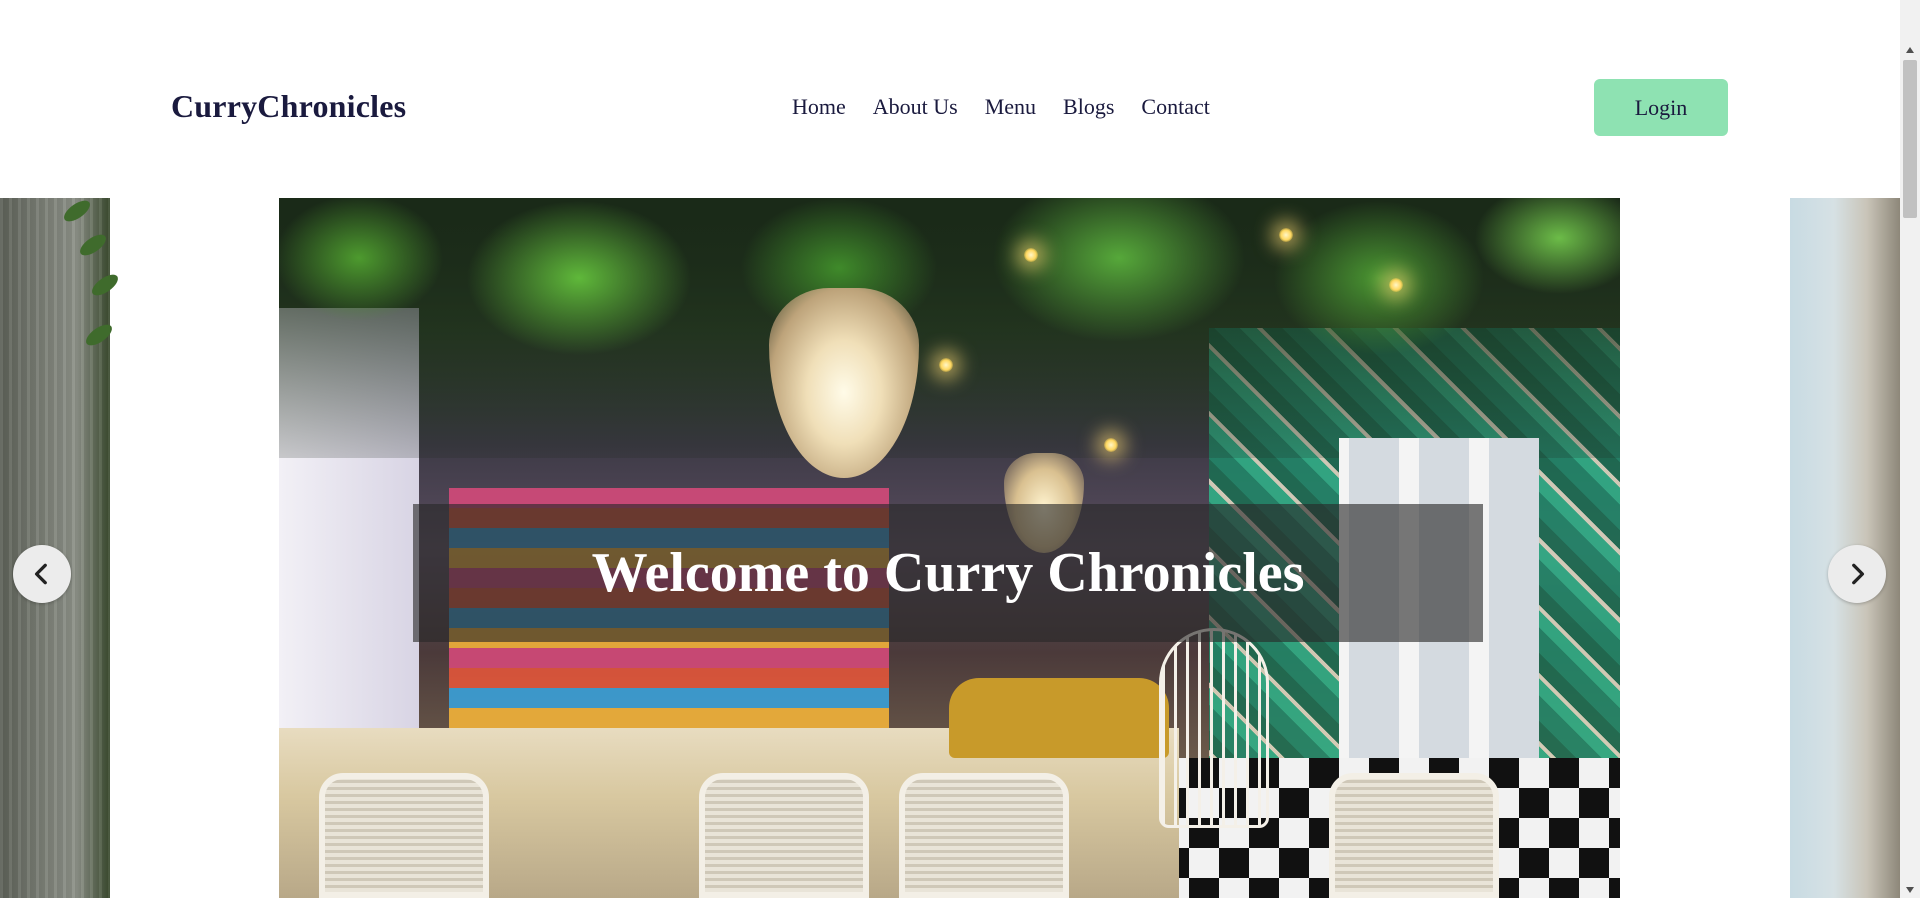  I want to click on main-nav: Home About Us Menu Blogs Contact, so click(1001, 107).